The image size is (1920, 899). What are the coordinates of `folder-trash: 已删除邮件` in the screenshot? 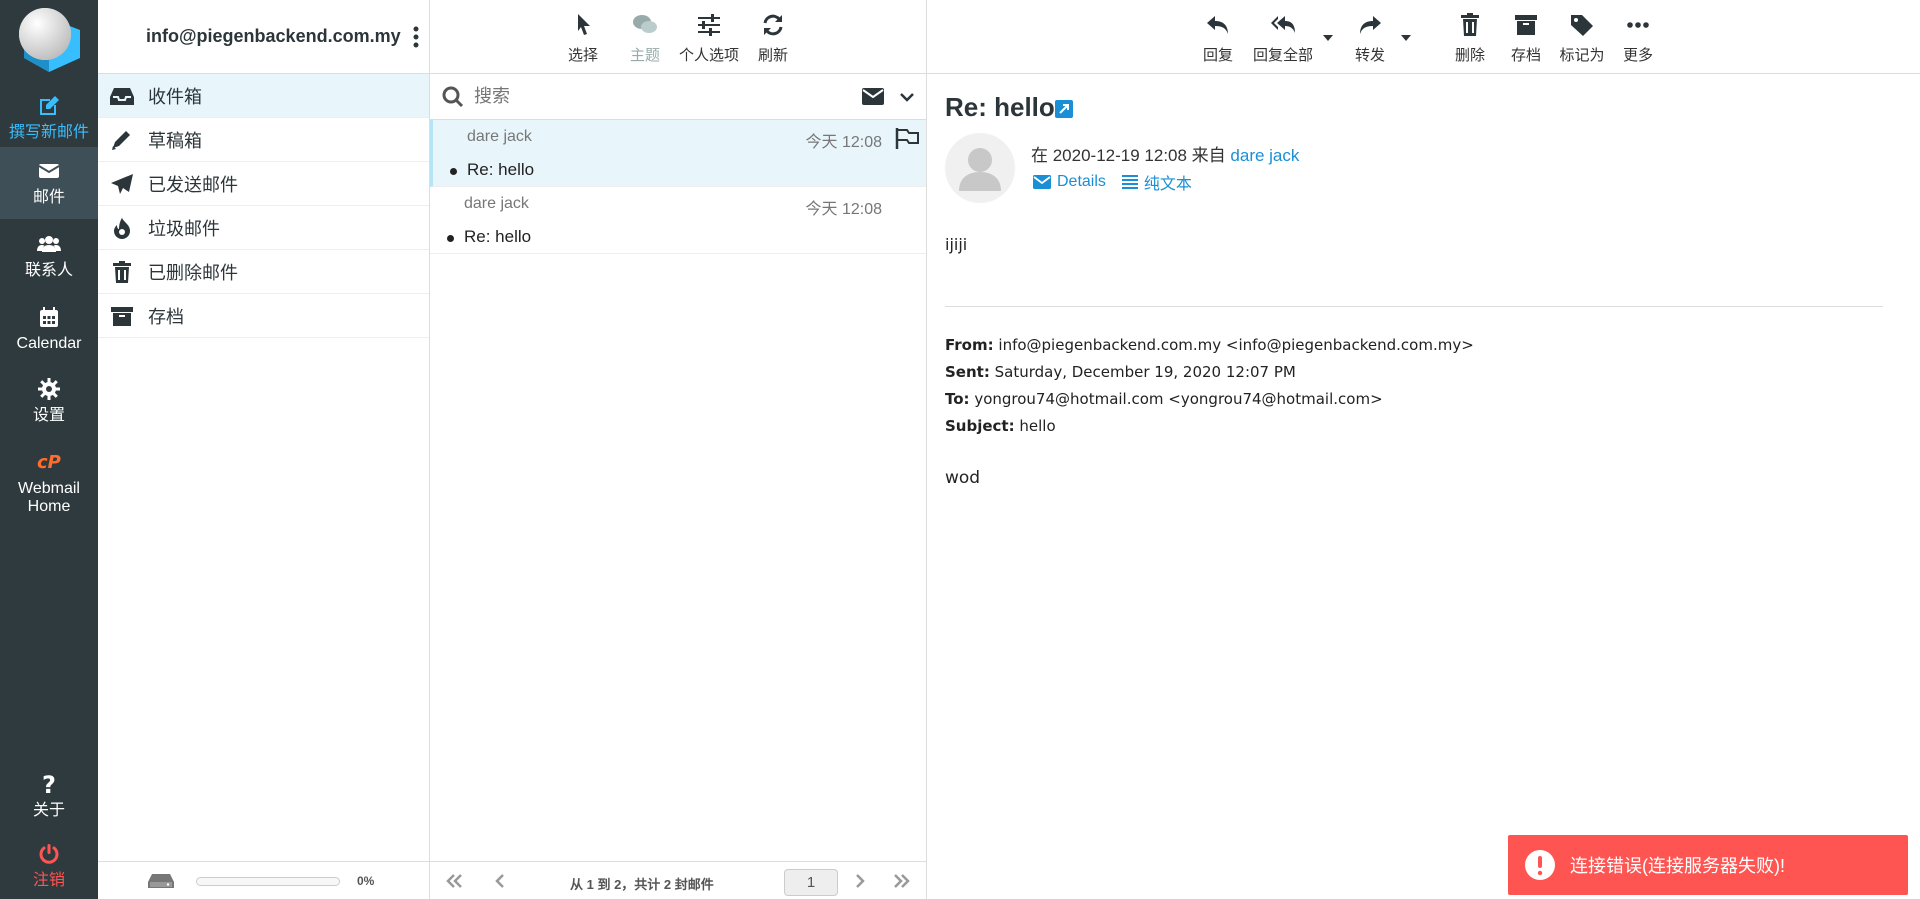 It's located at (263, 272).